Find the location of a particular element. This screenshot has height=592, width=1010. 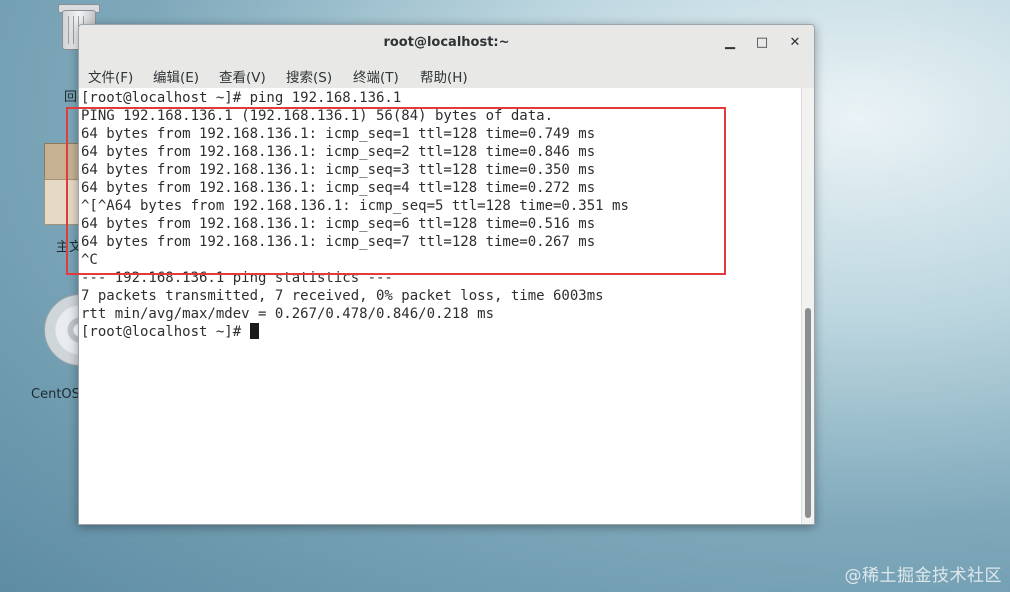

menu-help: 帮助(H) is located at coordinates (444, 76).